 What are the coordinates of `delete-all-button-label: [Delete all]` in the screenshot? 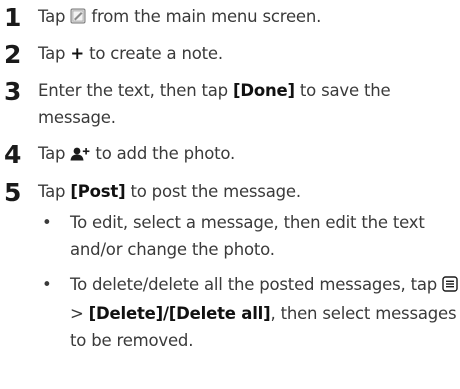 It's located at (219, 313).